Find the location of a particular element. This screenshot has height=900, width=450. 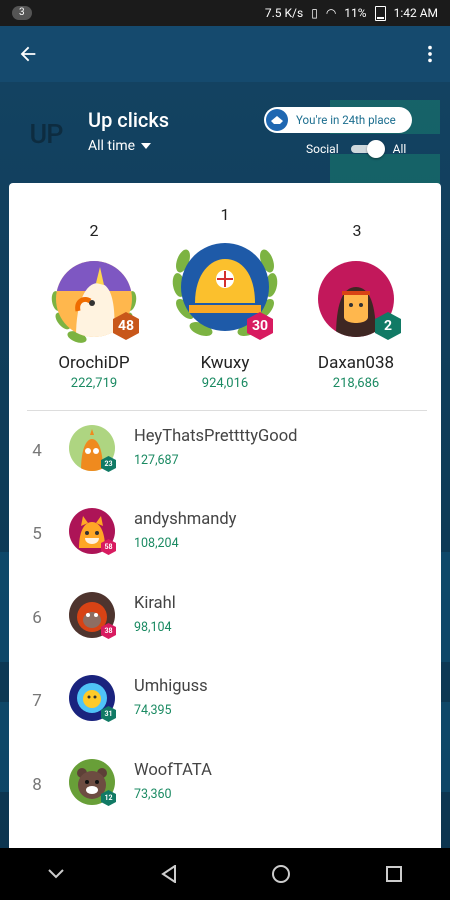

toggle-label-social: Social is located at coordinates (322, 149).